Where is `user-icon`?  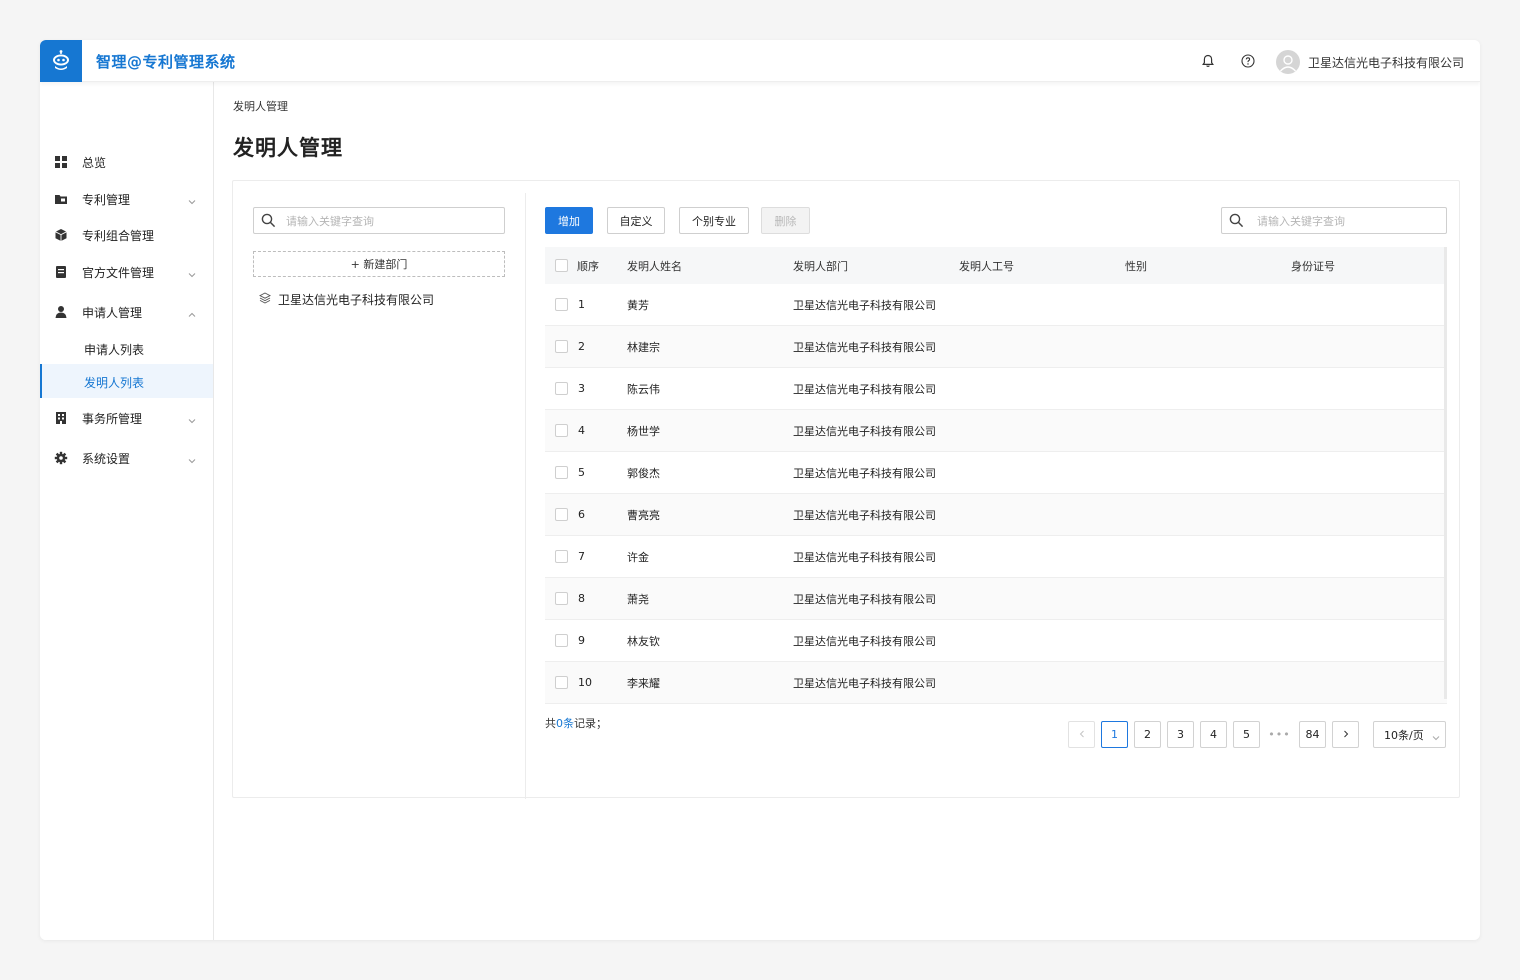
user-icon is located at coordinates (61, 312).